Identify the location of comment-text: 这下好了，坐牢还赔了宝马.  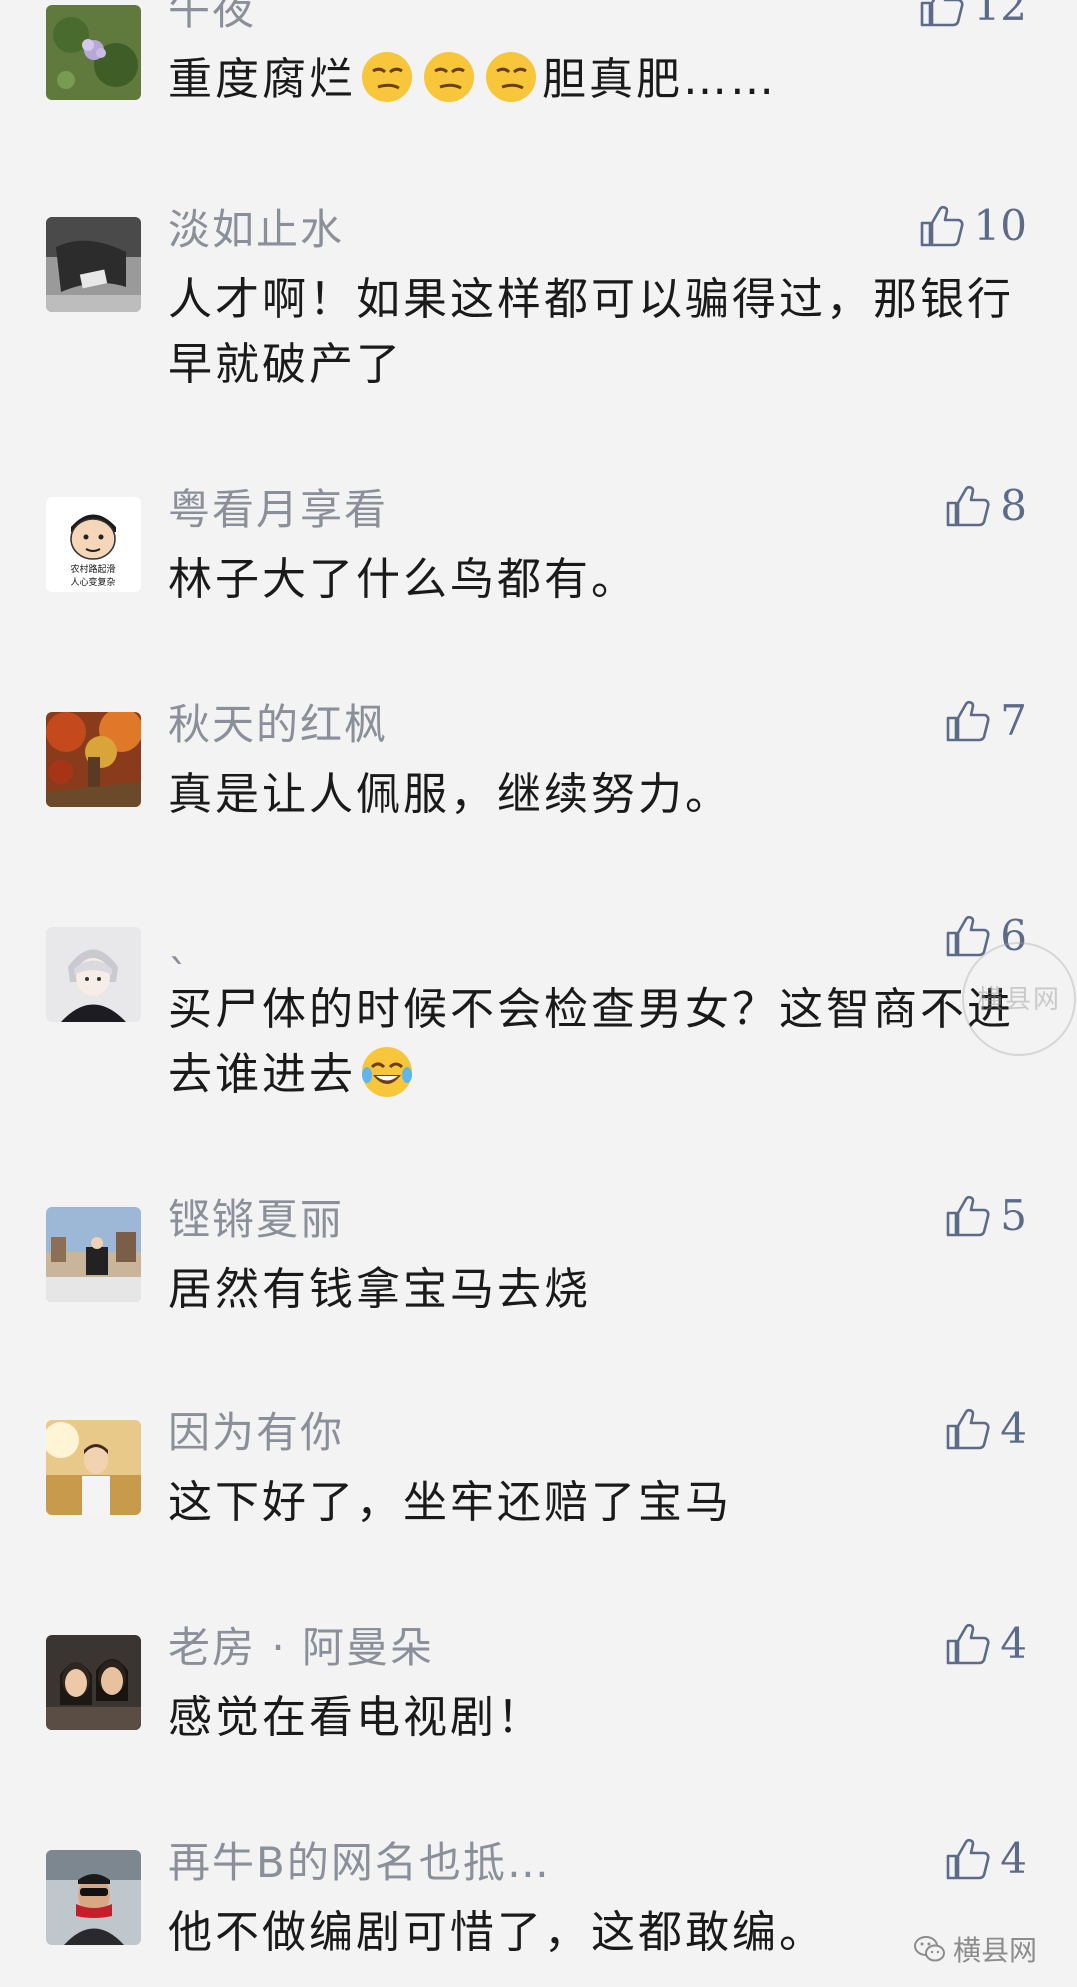
(450, 1502).